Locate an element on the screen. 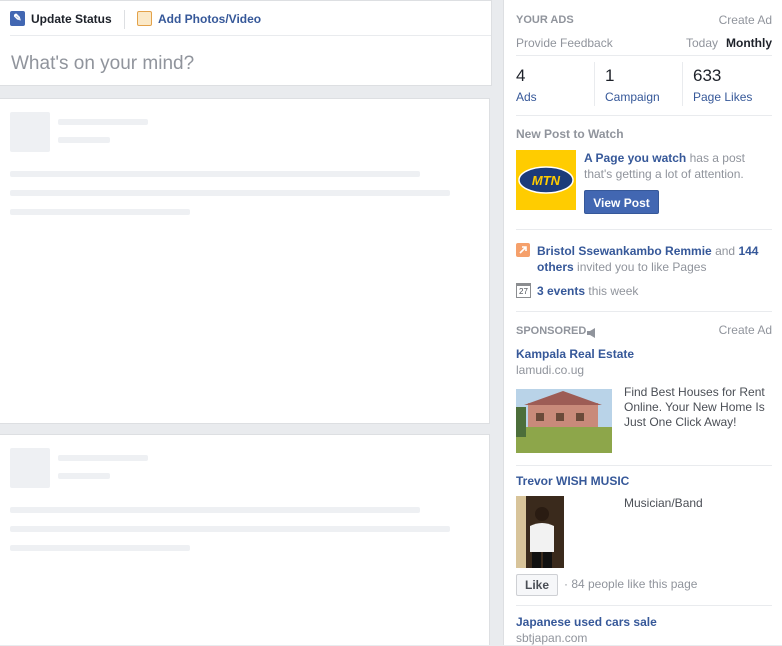  ad-image-house is located at coordinates (564, 421).